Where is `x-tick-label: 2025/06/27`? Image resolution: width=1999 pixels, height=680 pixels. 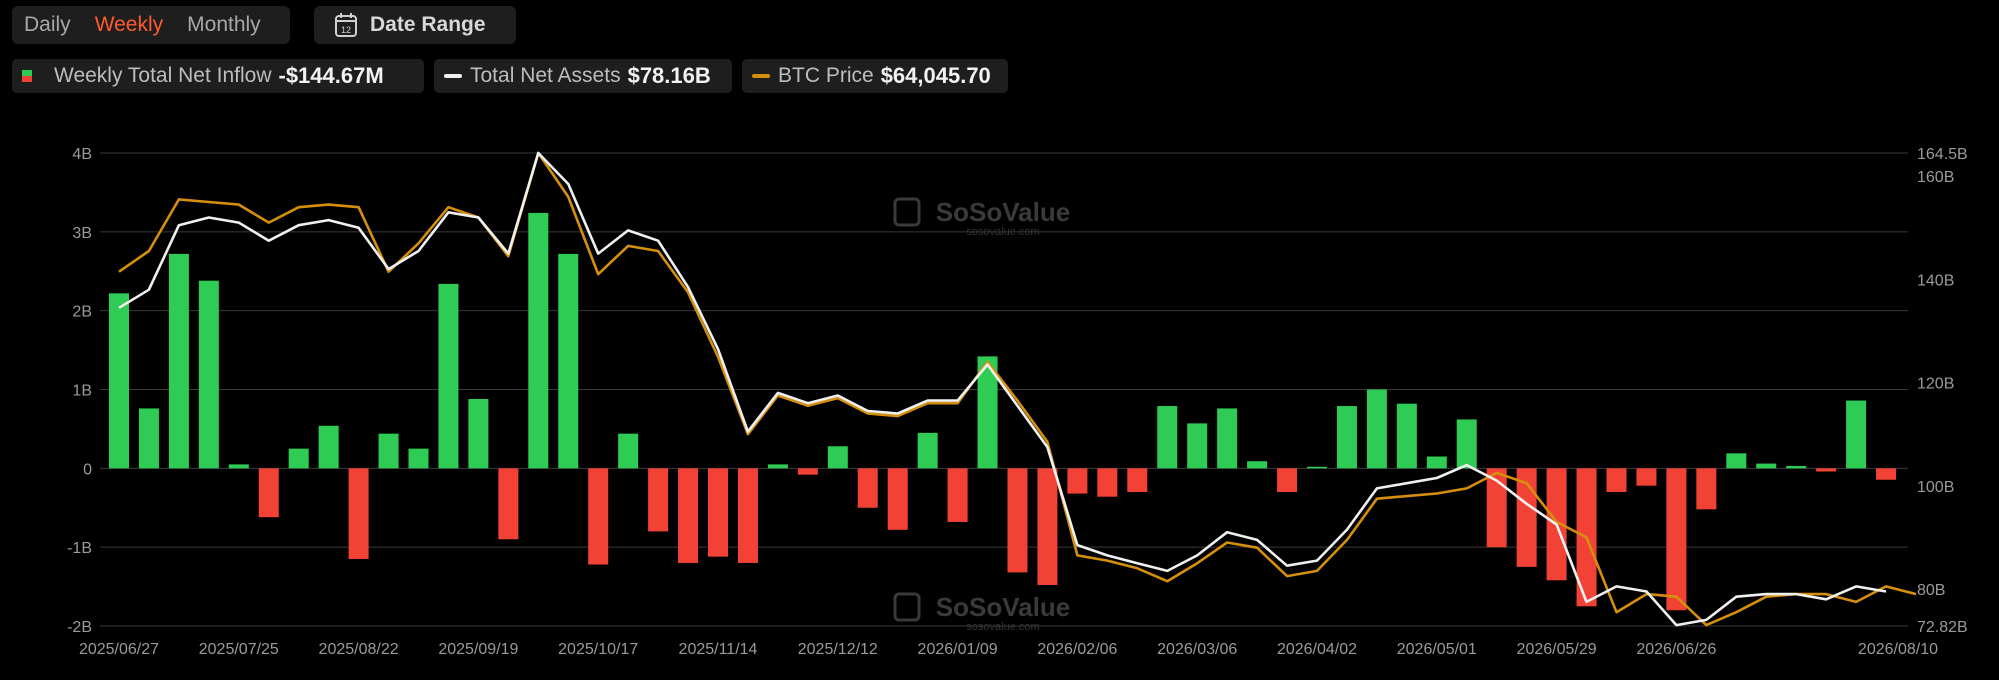 x-tick-label: 2025/06/27 is located at coordinates (119, 649).